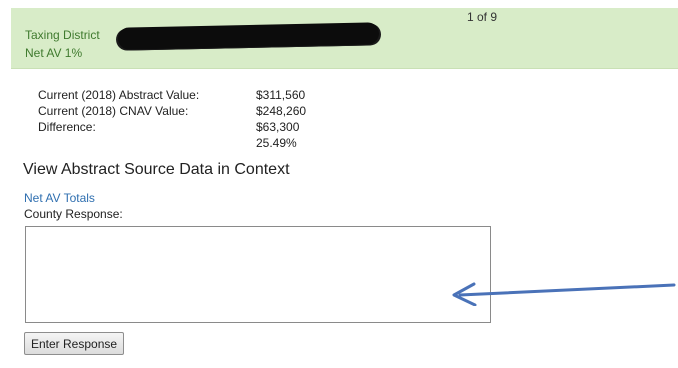 The image size is (678, 368). Describe the element at coordinates (281, 111) in the screenshot. I see `cnav-value: $248,260` at that location.